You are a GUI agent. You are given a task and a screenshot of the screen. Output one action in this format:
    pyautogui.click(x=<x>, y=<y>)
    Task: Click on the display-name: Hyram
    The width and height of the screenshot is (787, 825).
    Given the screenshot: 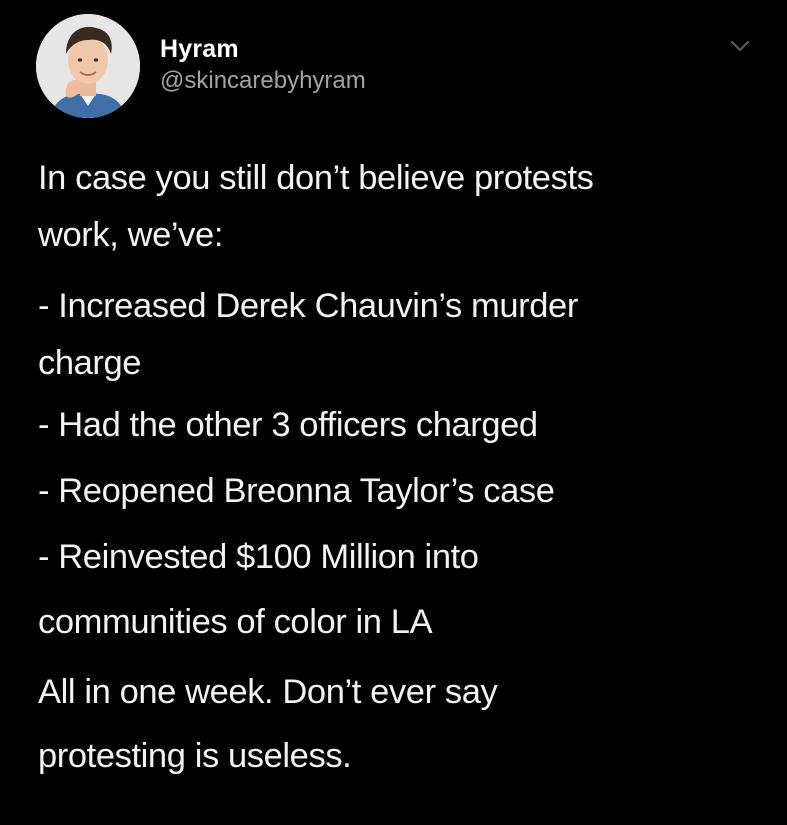 What is the action you would take?
    pyautogui.click(x=263, y=49)
    